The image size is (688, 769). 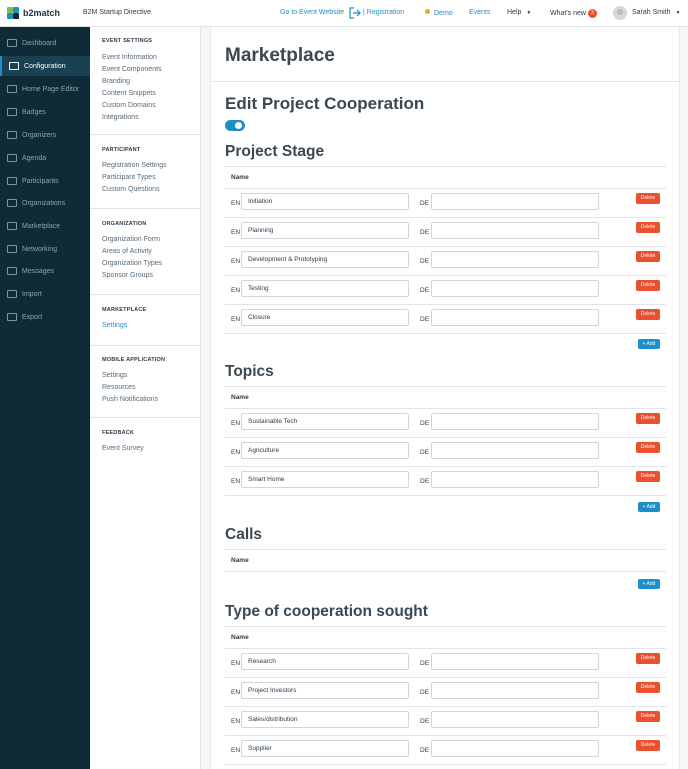 I want to click on sidebar-item-agenda: Agenda, so click(x=45, y=158).